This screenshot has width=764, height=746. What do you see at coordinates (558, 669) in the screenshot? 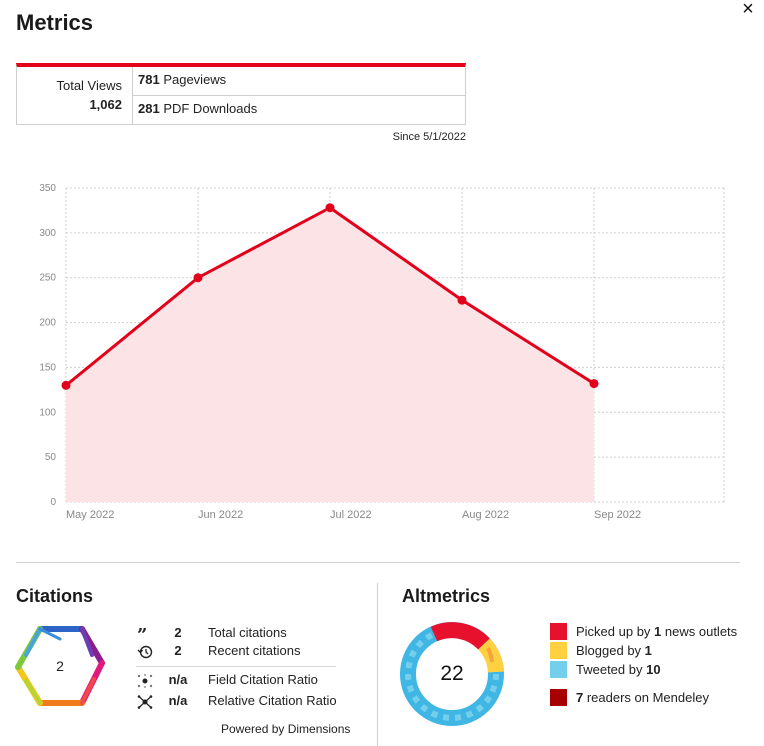
I see `twitter-swatch` at bounding box center [558, 669].